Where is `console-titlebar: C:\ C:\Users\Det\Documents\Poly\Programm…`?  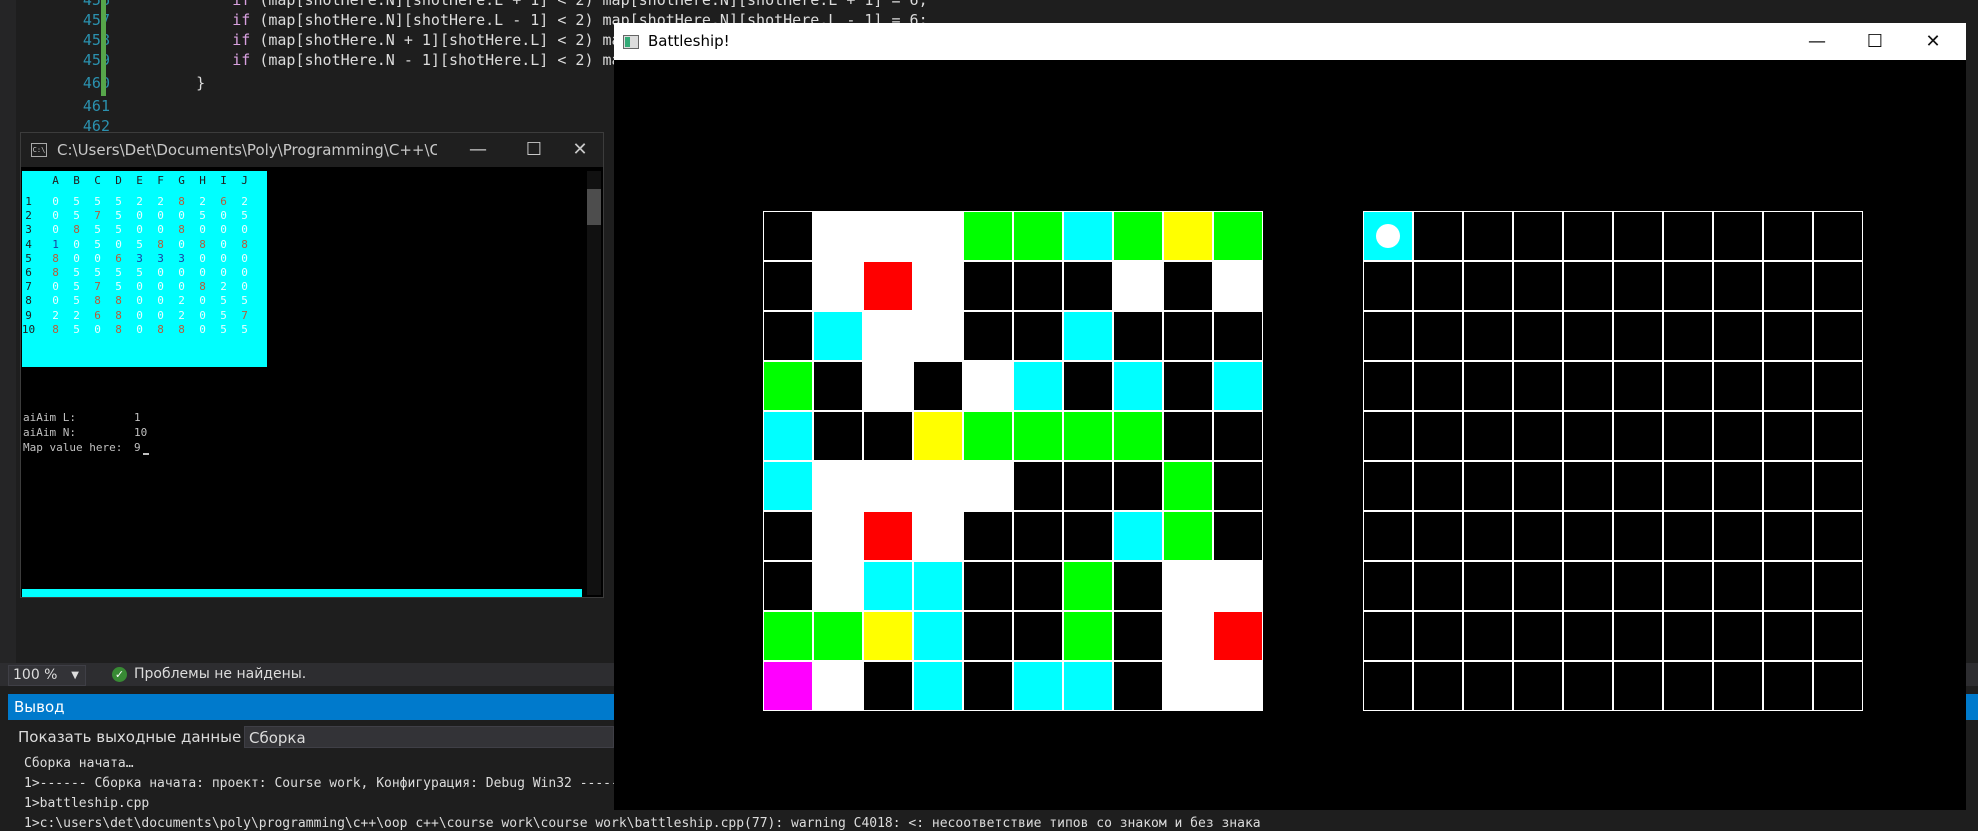
console-titlebar: C:\ C:\Users\Det\Documents\Poly\Programm… is located at coordinates (312, 150).